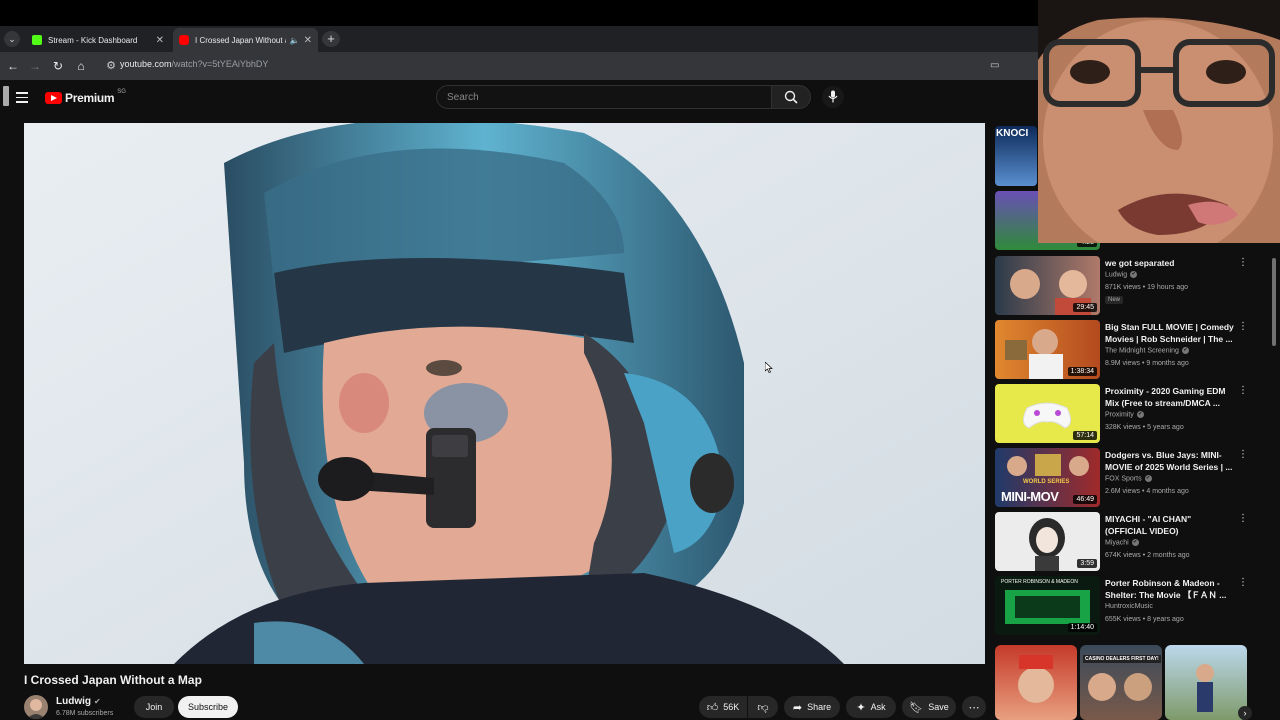 This screenshot has height=720, width=1280. I want to click on webcam-overlay, so click(1159, 121).